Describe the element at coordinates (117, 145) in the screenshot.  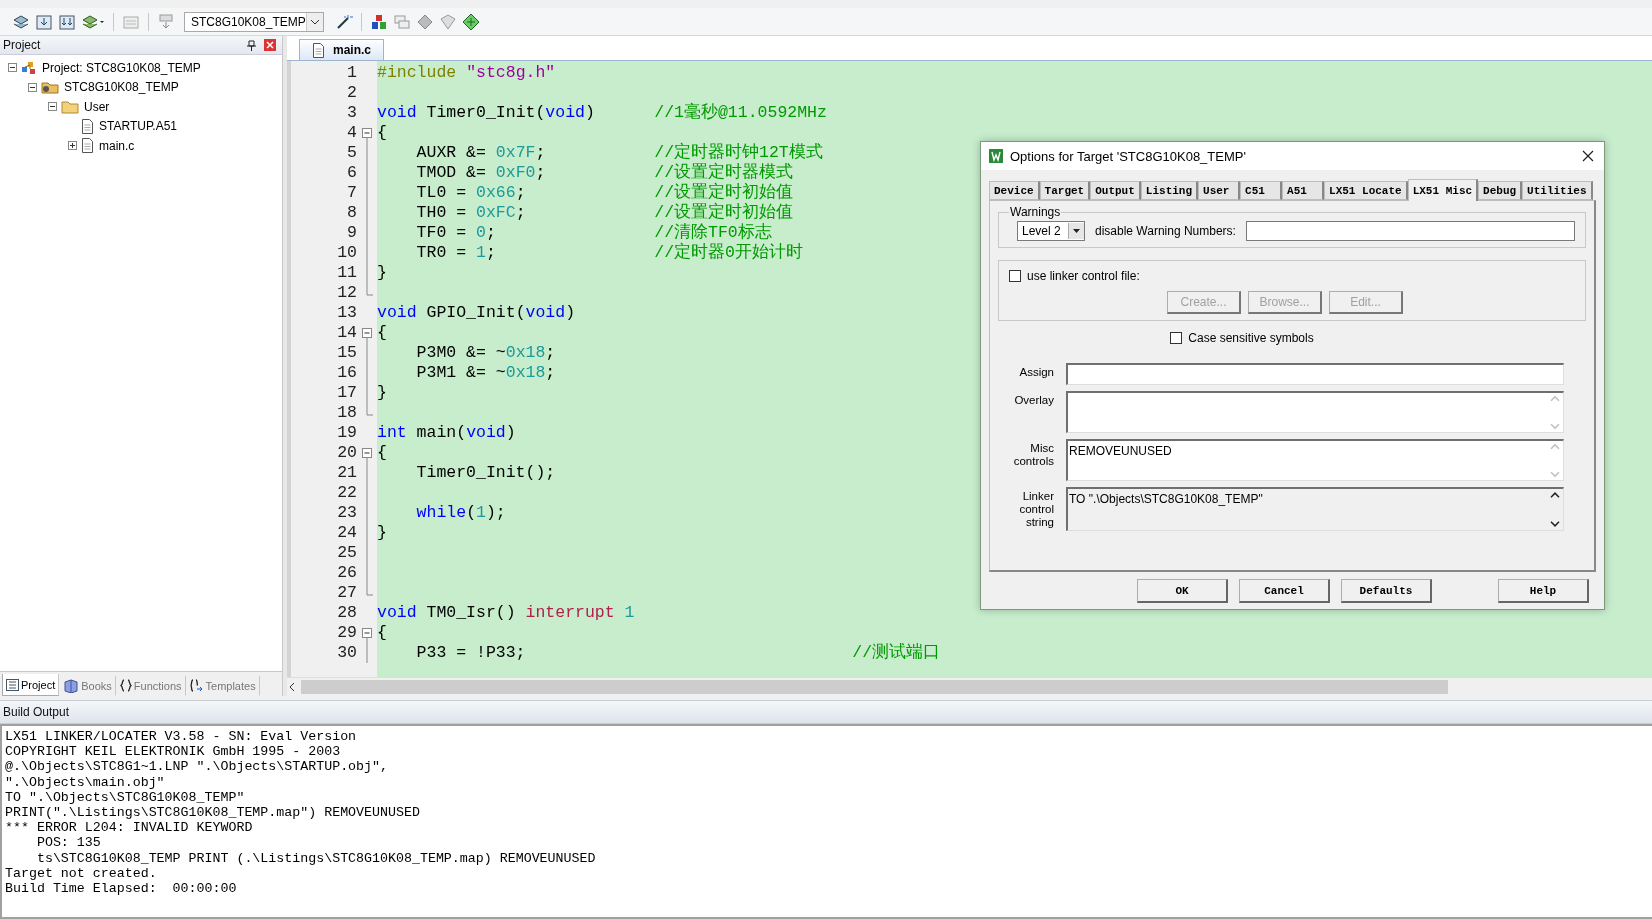
I see `tree-item: main.c` at that location.